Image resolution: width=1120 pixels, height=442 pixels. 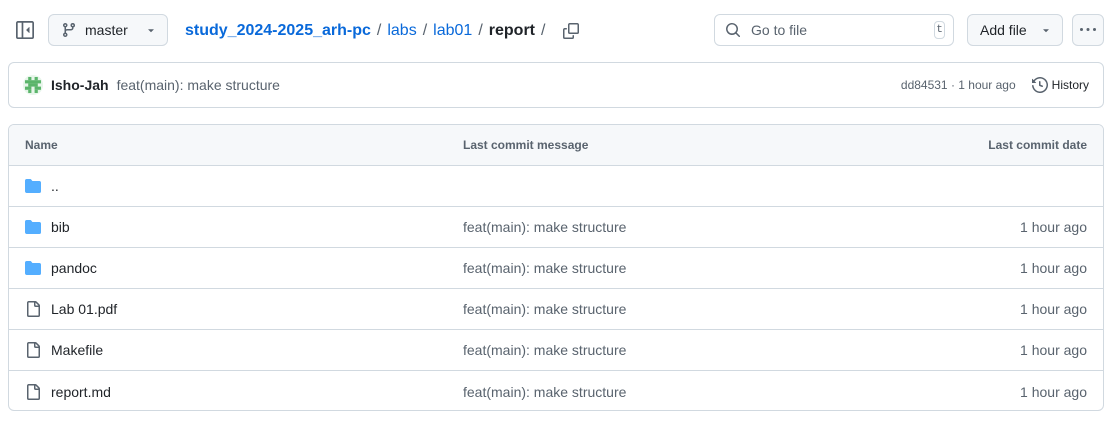 I want to click on name-cell: Makefile, so click(x=64, y=350).